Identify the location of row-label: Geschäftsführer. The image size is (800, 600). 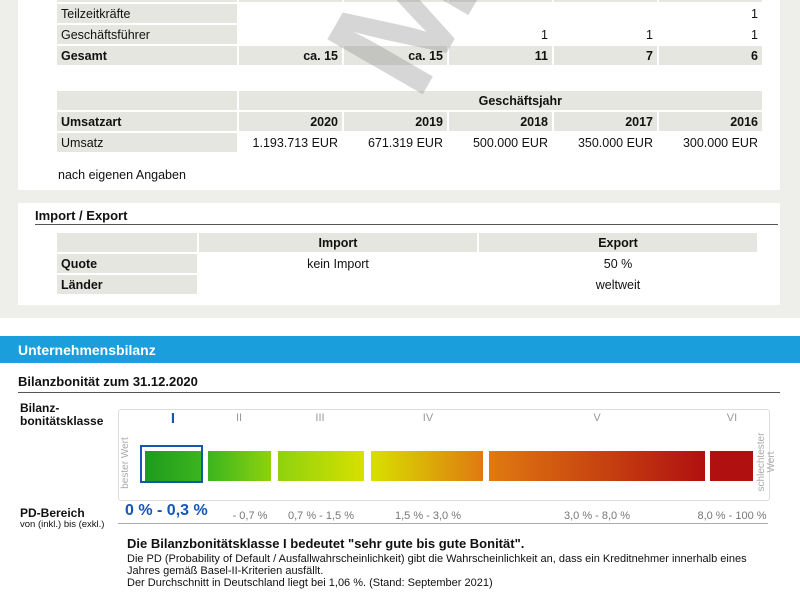
(147, 34).